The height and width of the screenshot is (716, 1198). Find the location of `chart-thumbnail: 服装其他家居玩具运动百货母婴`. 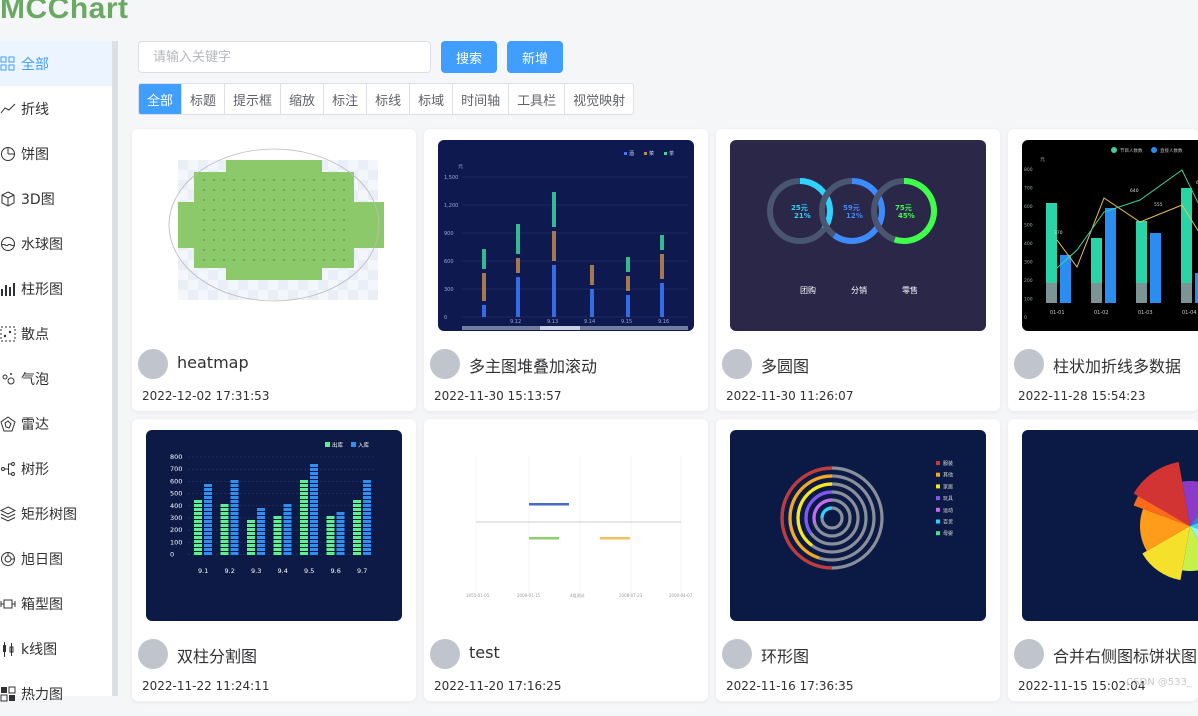

chart-thumbnail: 服装其他家居玩具运动百货母婴 is located at coordinates (858, 525).